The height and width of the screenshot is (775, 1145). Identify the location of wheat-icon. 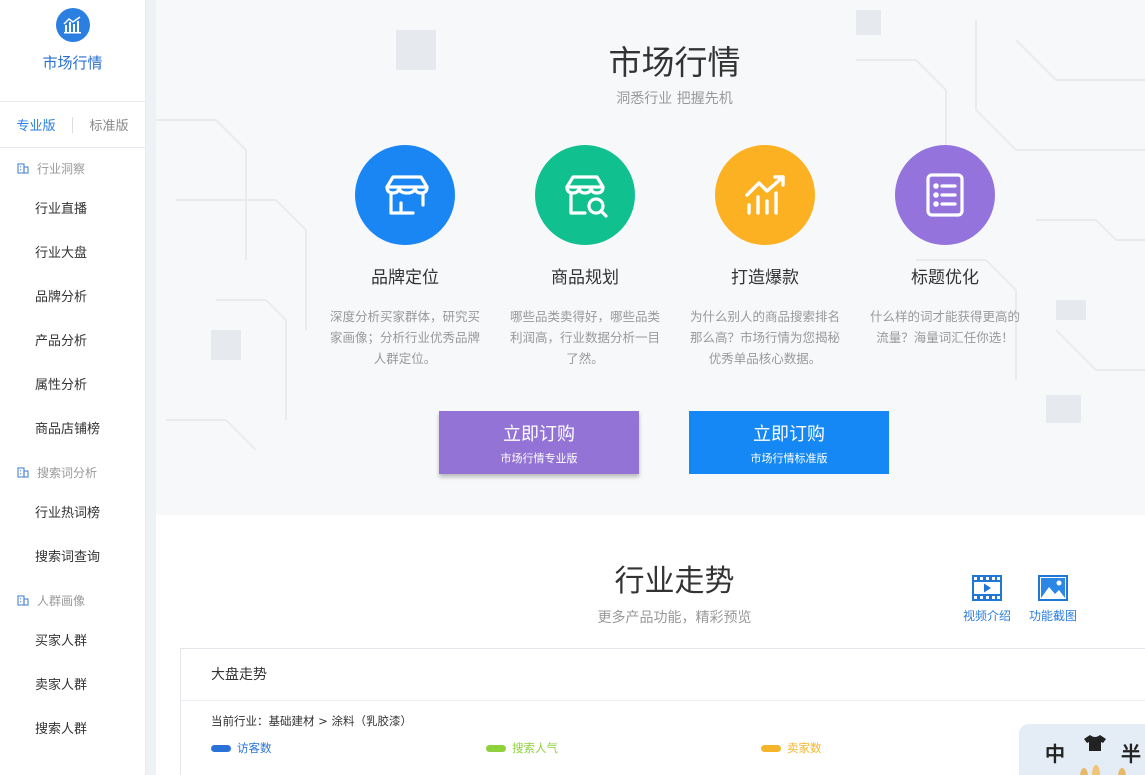
(1103, 770).